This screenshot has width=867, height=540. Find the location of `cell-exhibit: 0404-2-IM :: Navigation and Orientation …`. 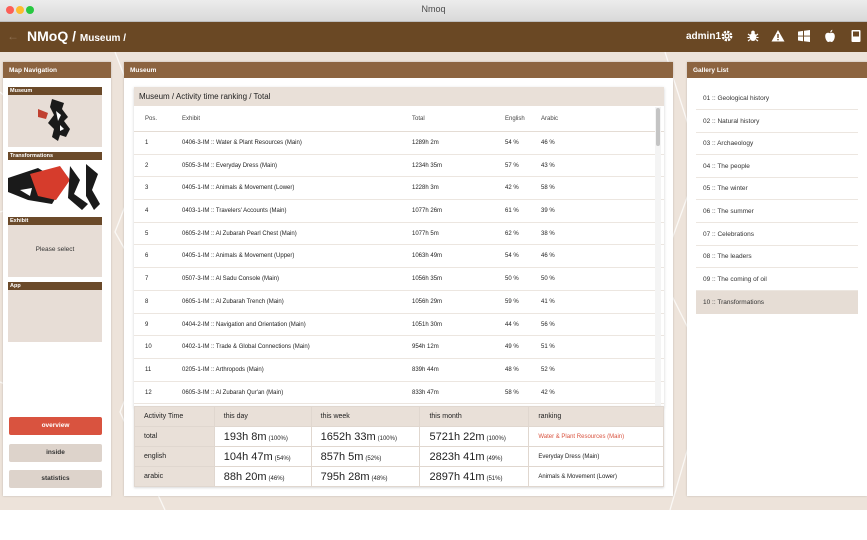

cell-exhibit: 0404-2-IM :: Navigation and Orientation … is located at coordinates (244, 324).